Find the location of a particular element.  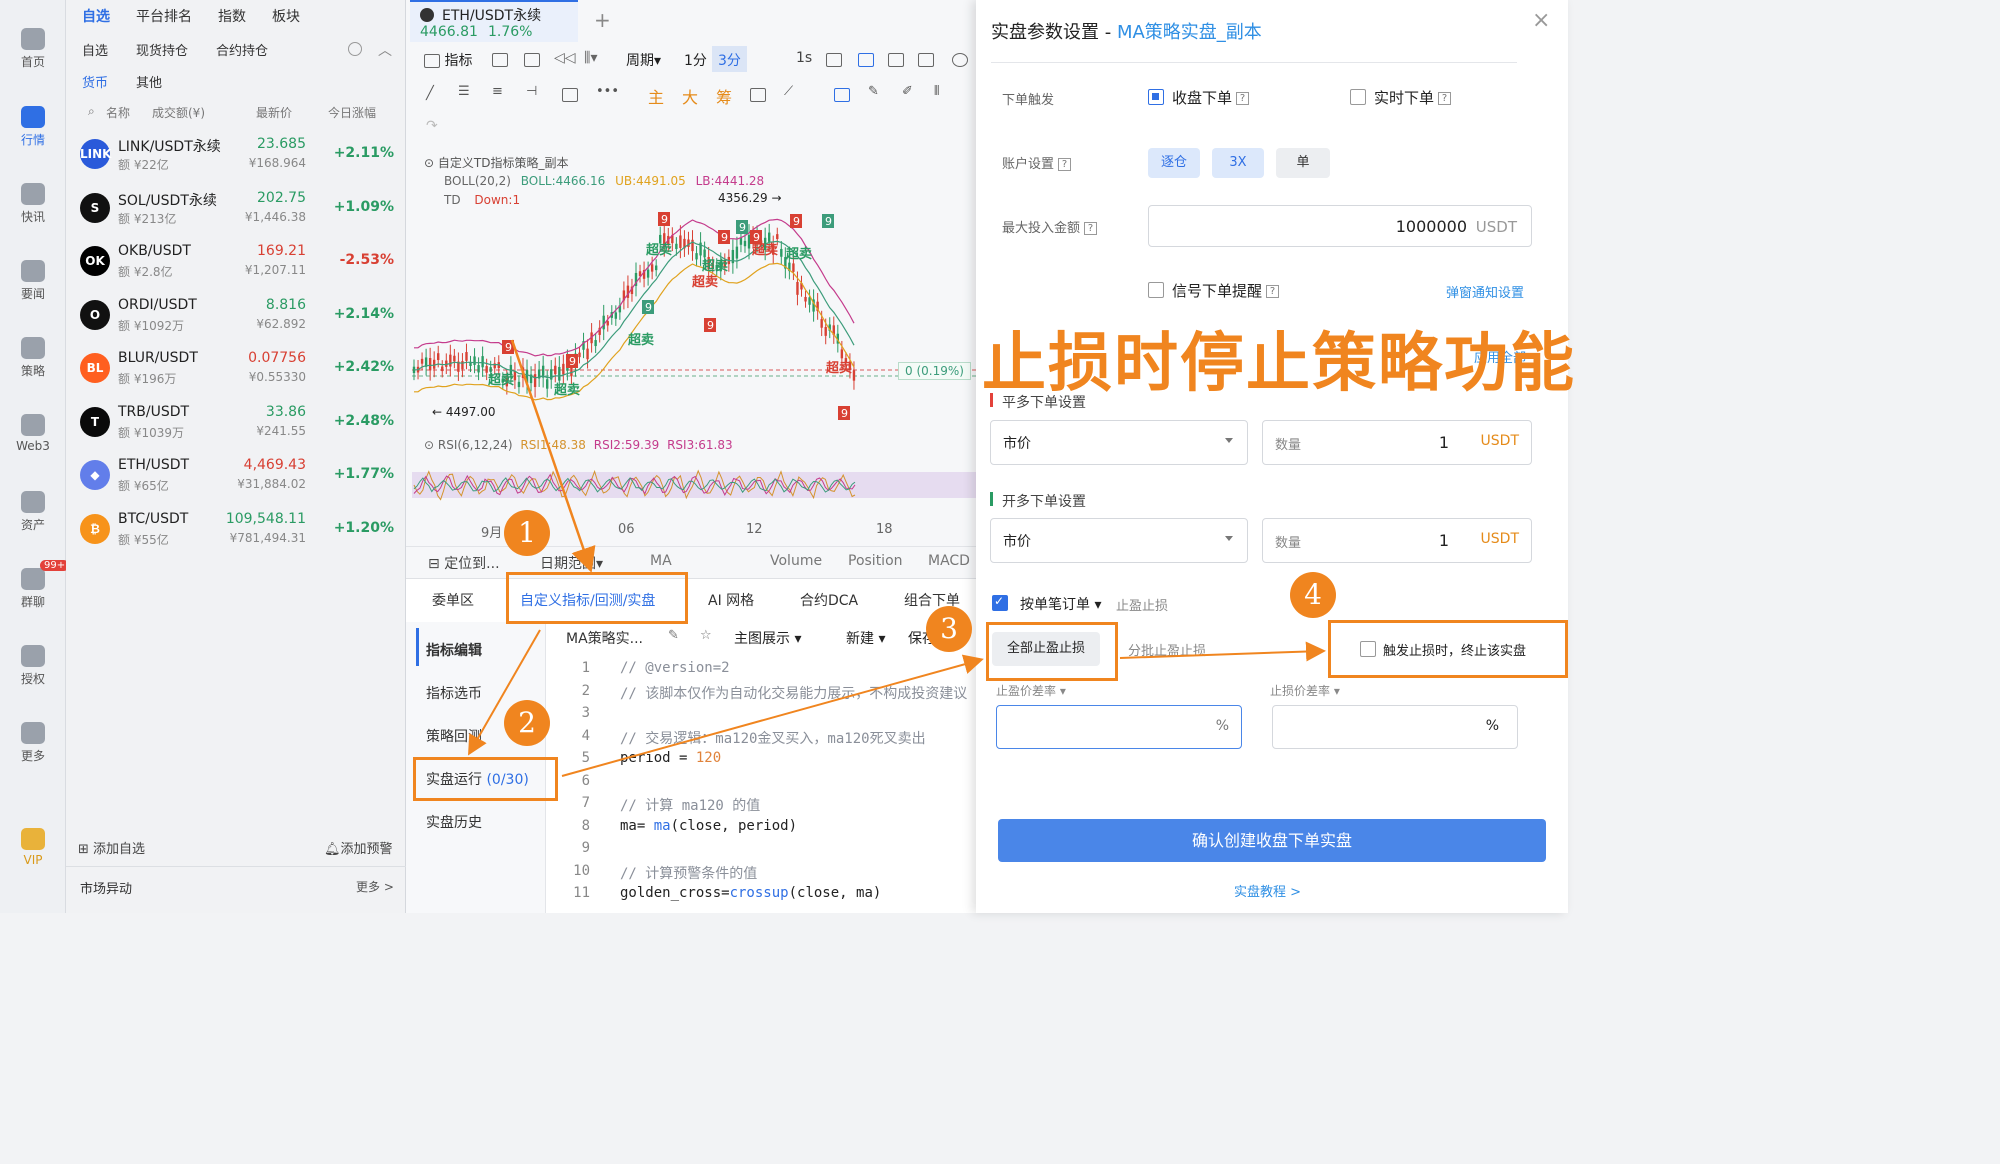

big-order-tool: 大 is located at coordinates (690, 96).